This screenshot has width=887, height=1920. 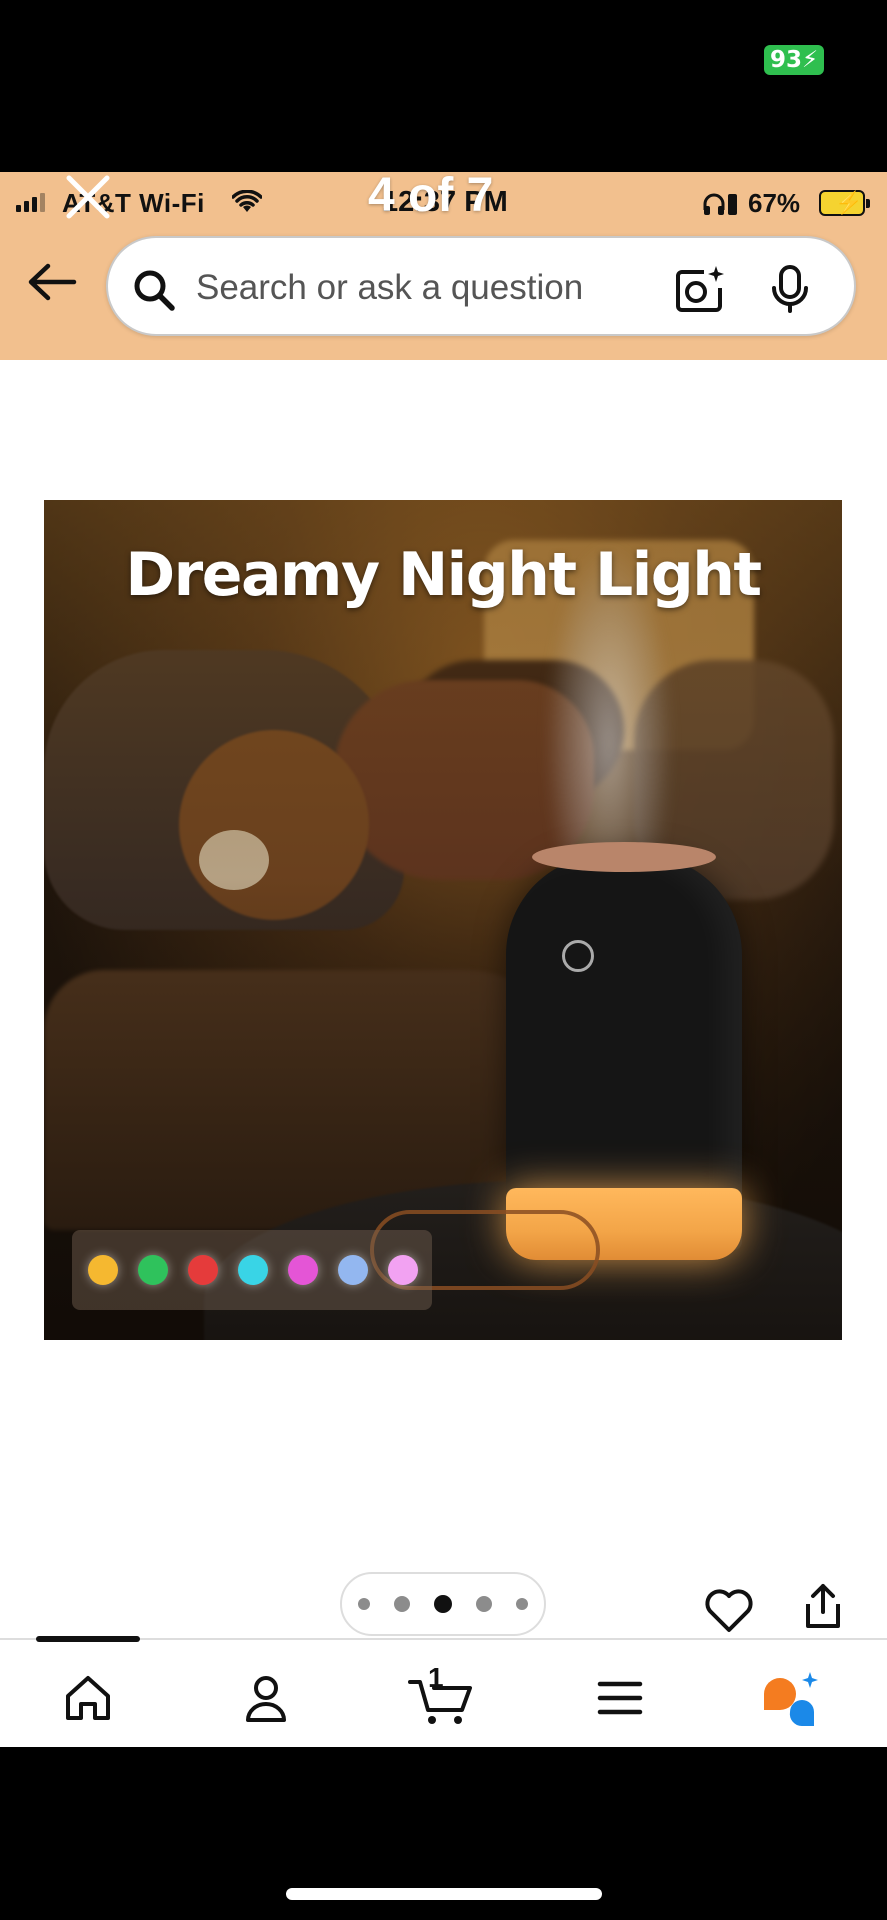 I want to click on wifi-icon, so click(x=247, y=201).